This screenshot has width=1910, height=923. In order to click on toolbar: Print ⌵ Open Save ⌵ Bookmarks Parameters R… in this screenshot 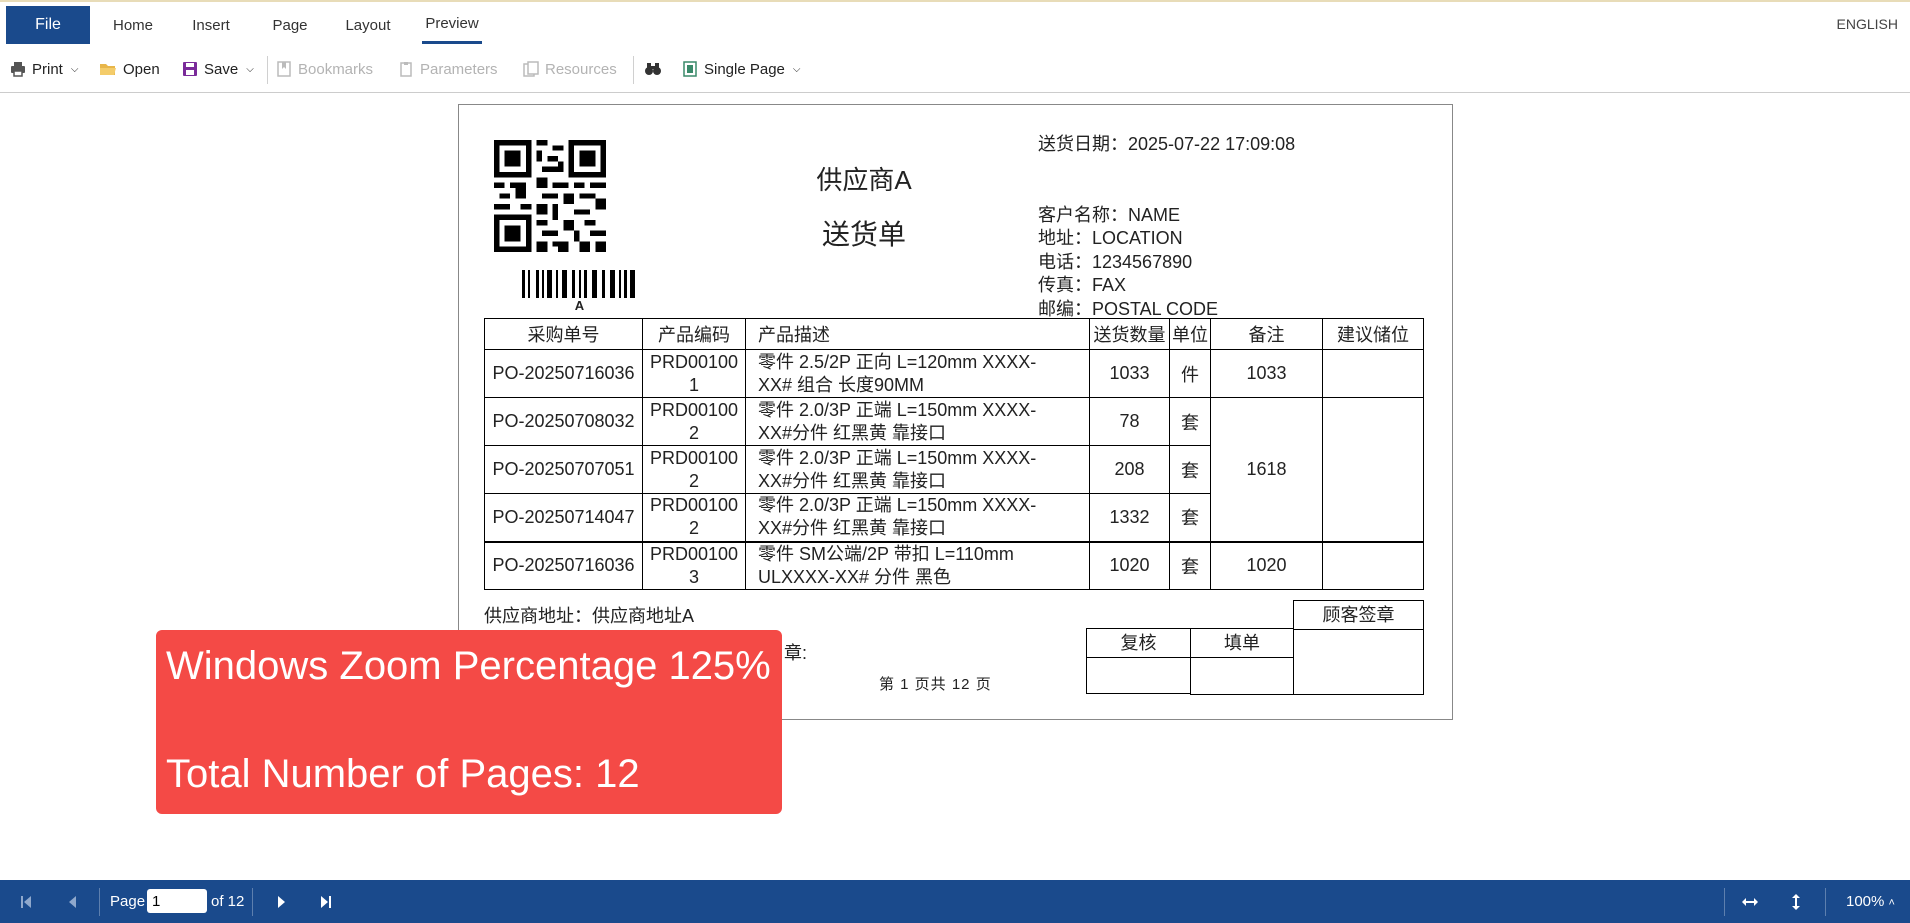, I will do `click(955, 70)`.